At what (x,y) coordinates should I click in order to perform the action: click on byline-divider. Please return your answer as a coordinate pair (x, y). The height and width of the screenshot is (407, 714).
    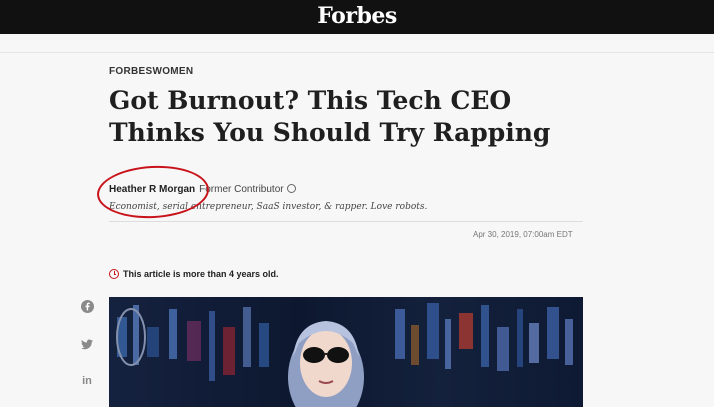
    Looking at the image, I should click on (346, 221).